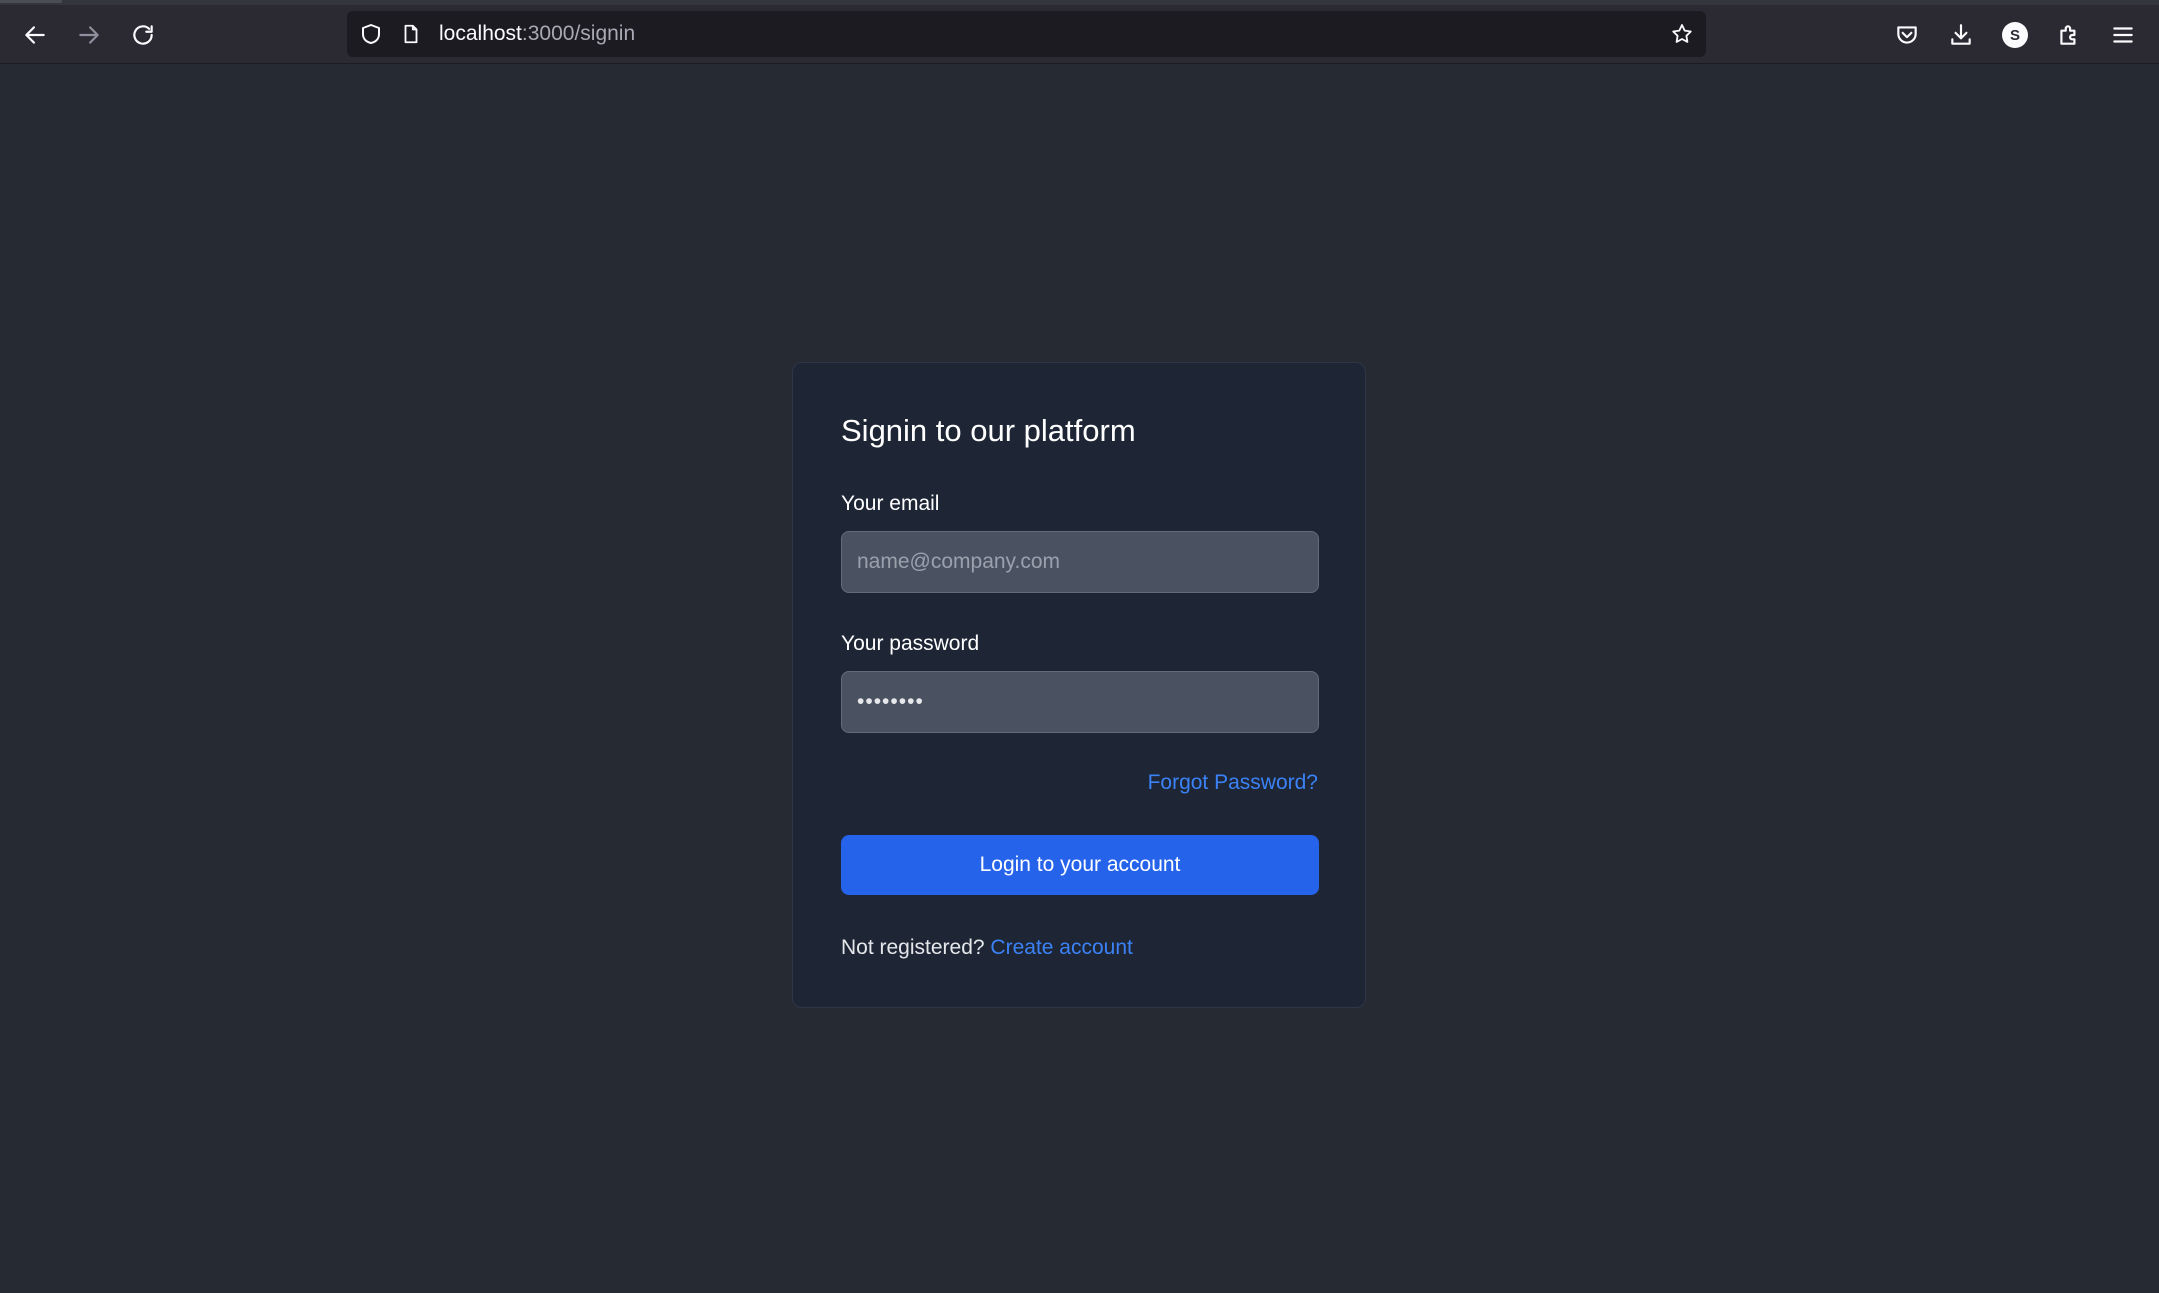  What do you see at coordinates (1907, 35) in the screenshot?
I see `pocket-icon` at bounding box center [1907, 35].